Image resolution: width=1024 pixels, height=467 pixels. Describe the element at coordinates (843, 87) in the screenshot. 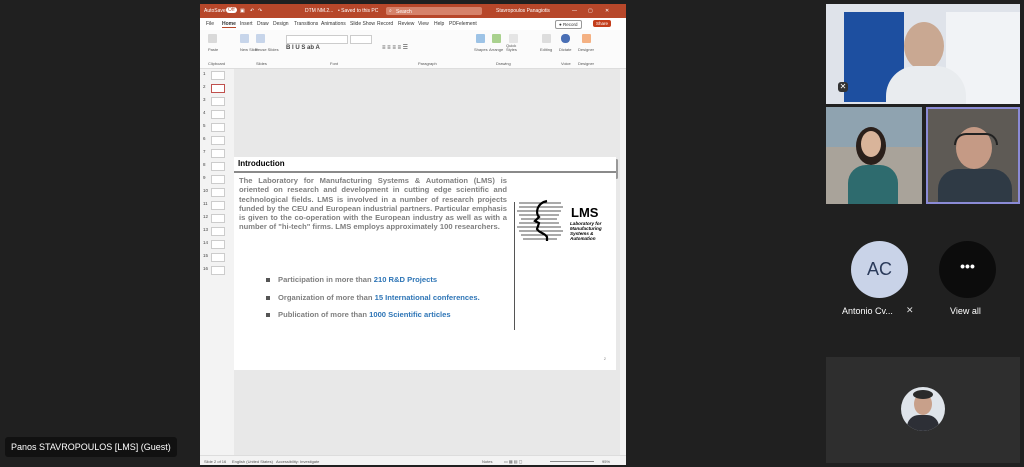

I see `muted-mic-icon: ✕` at that location.